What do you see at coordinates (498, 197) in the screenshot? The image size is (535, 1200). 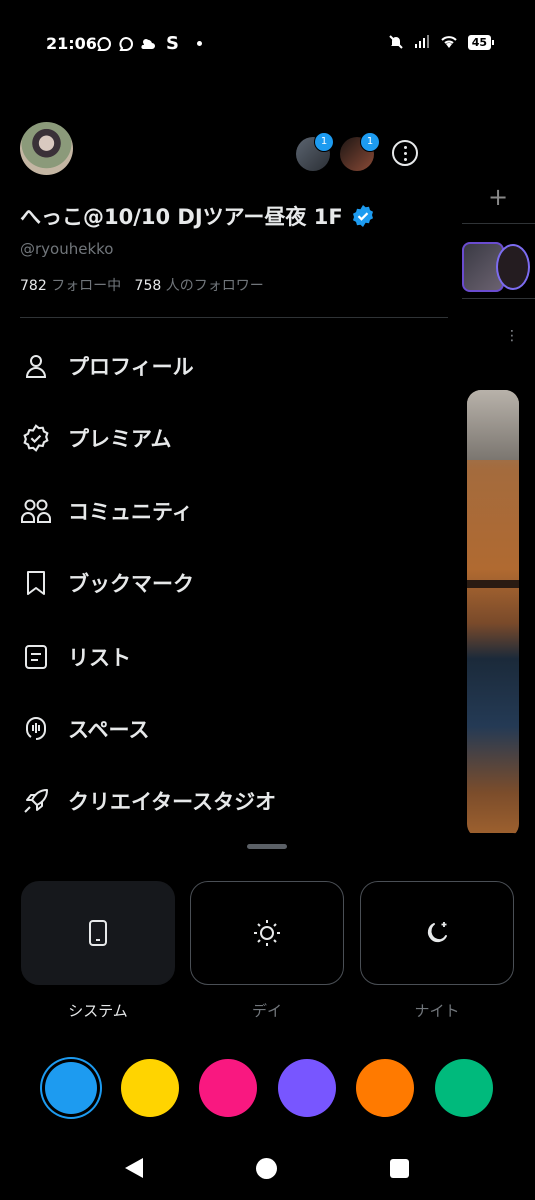 I see `add-tab-icon: +` at bounding box center [498, 197].